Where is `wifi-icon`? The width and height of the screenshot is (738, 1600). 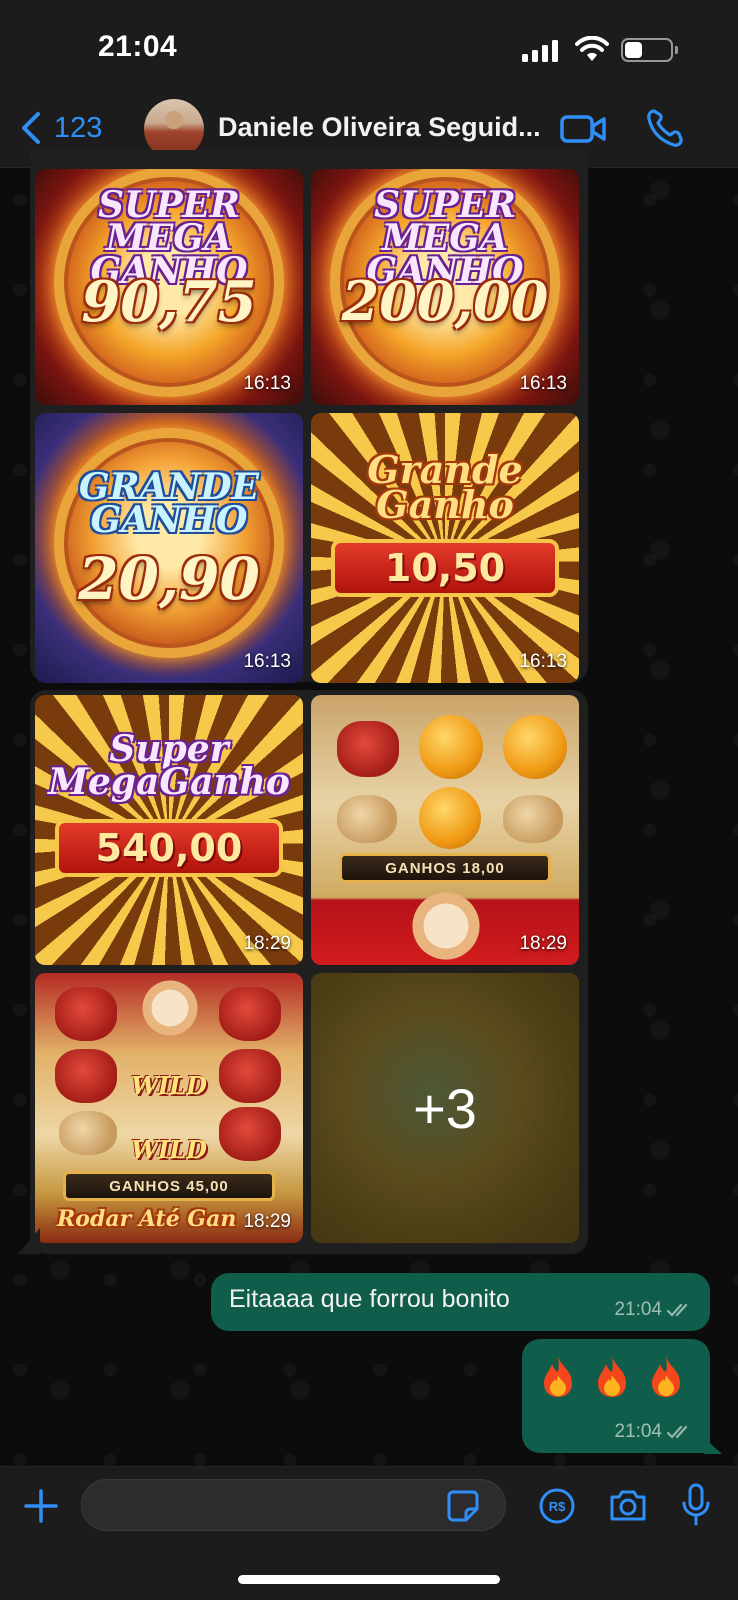
wifi-icon is located at coordinates (592, 48).